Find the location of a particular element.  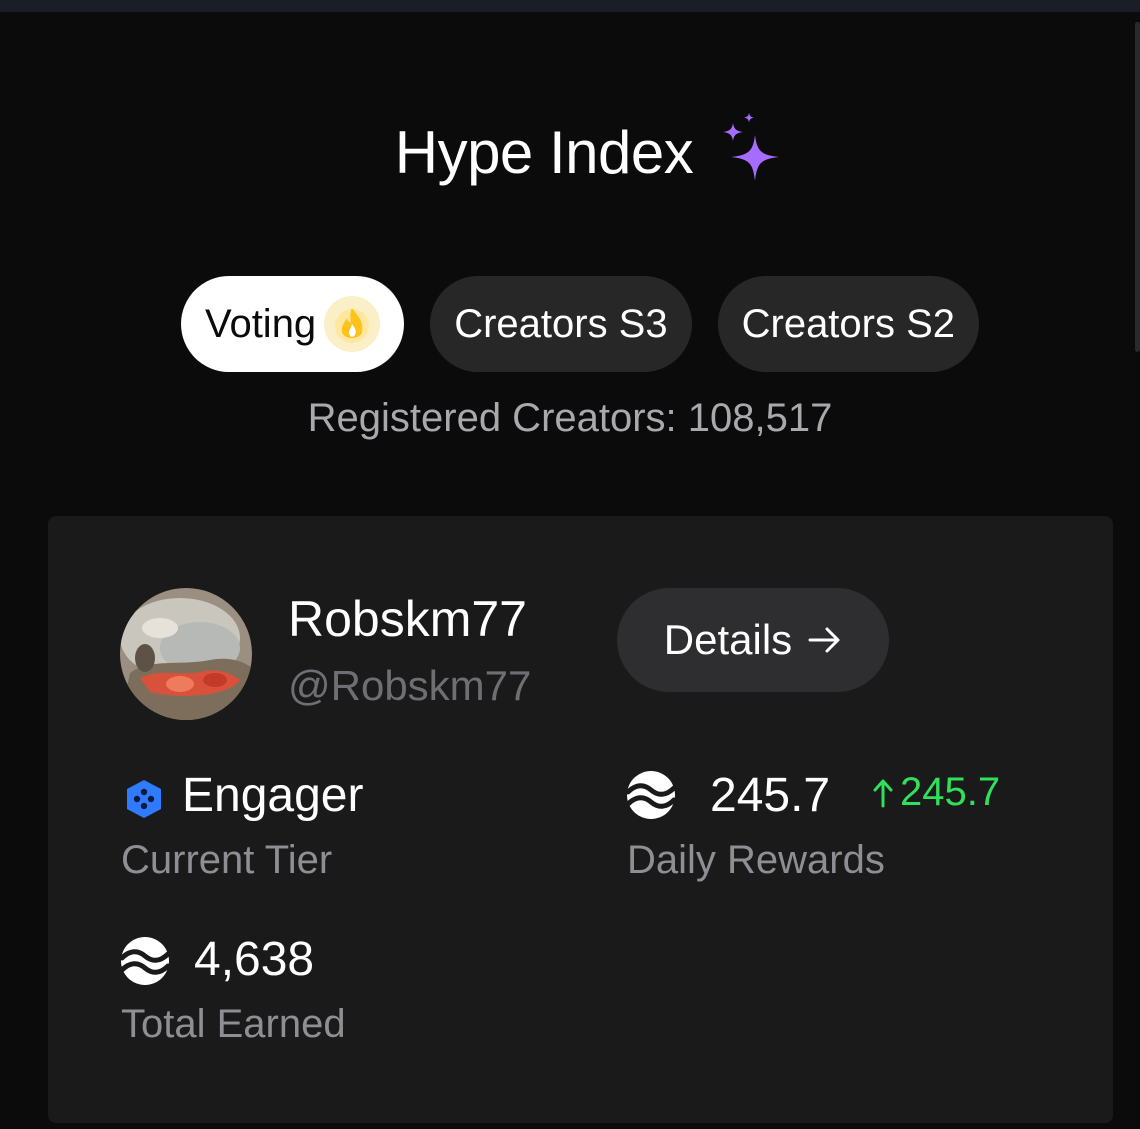

tab-bar: Voting Creators S3 Creators S2 is located at coordinates (570, 324).